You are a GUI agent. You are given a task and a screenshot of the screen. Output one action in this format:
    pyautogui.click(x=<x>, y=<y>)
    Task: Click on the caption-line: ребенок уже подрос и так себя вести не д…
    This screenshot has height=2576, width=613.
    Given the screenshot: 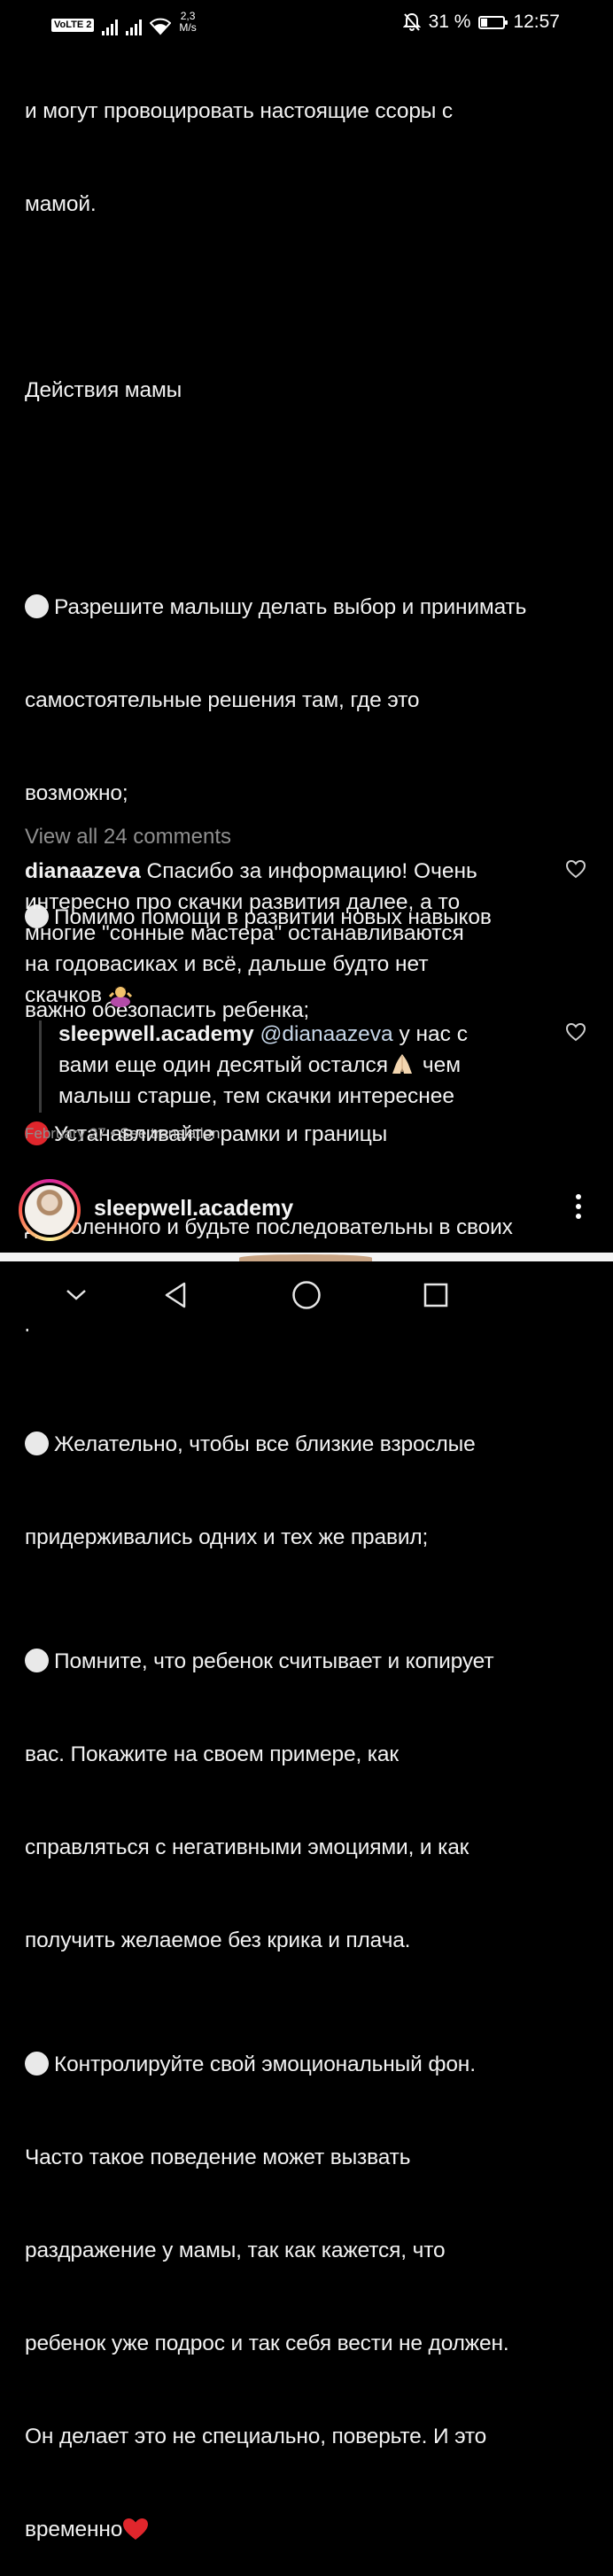 What is the action you would take?
    pyautogui.click(x=267, y=2343)
    